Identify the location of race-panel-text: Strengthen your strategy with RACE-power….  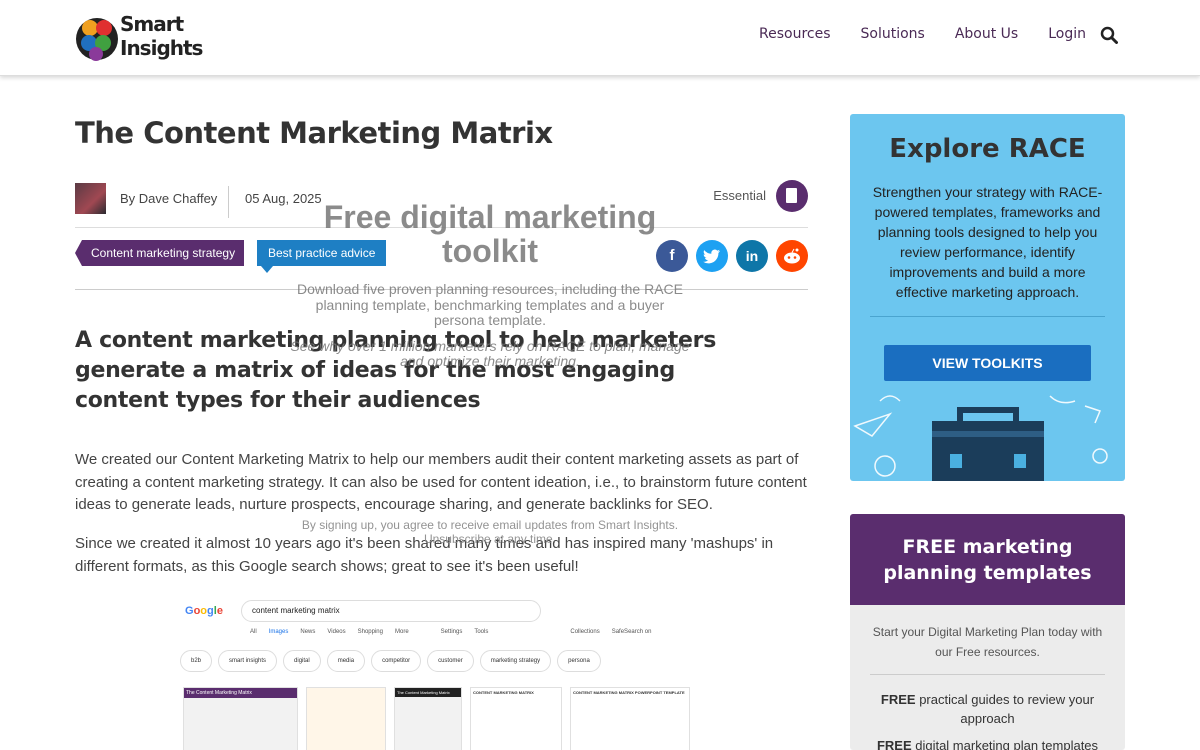
(987, 242).